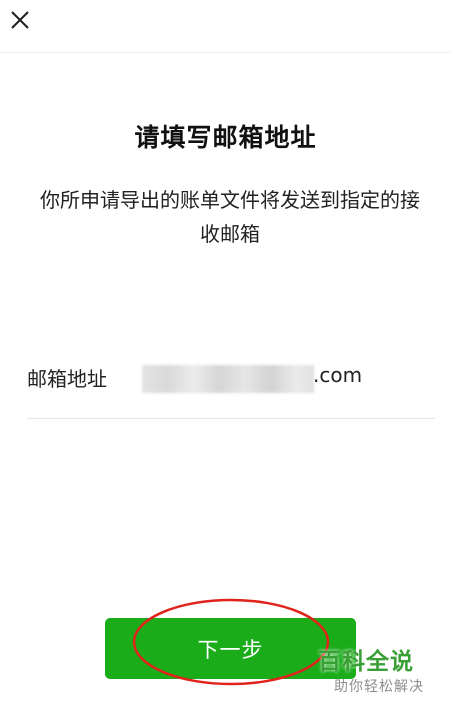  I want to click on close-button, so click(20, 20).